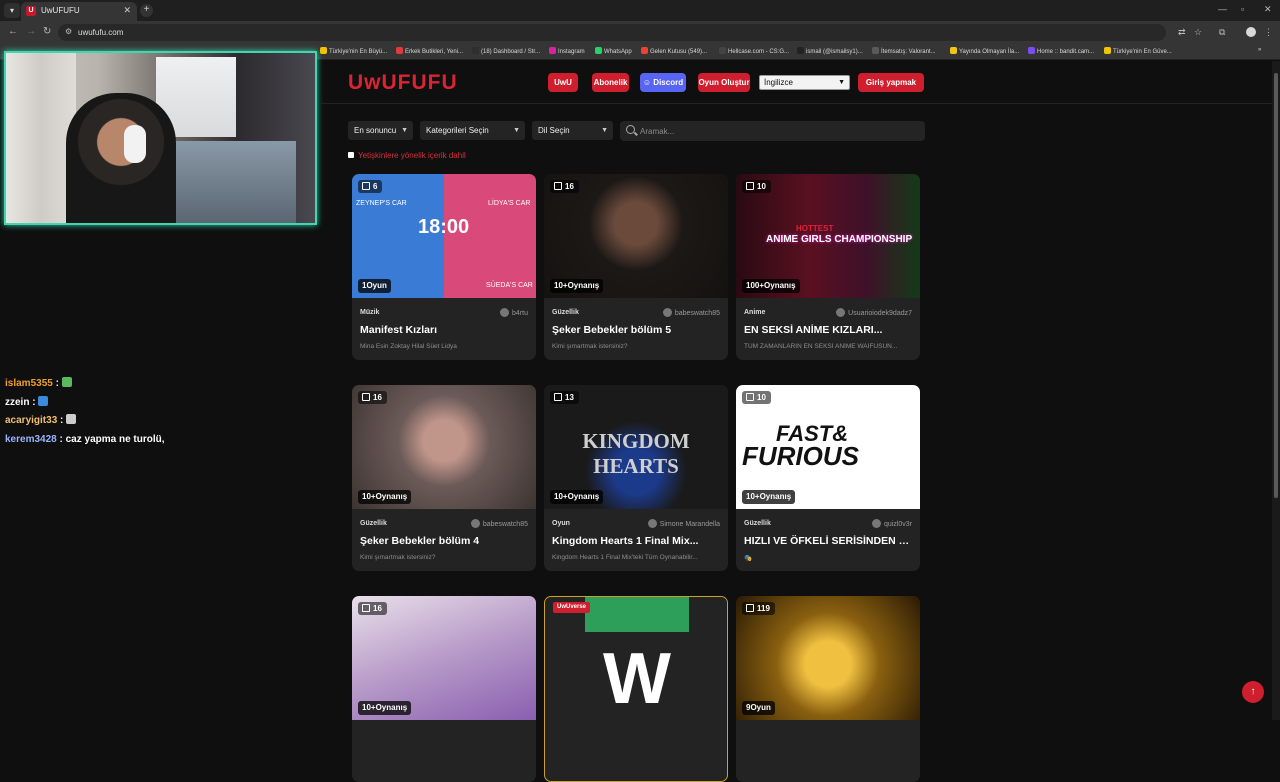 The width and height of the screenshot is (1280, 782). I want to click on language-select: İngilizce ▼, so click(804, 82).